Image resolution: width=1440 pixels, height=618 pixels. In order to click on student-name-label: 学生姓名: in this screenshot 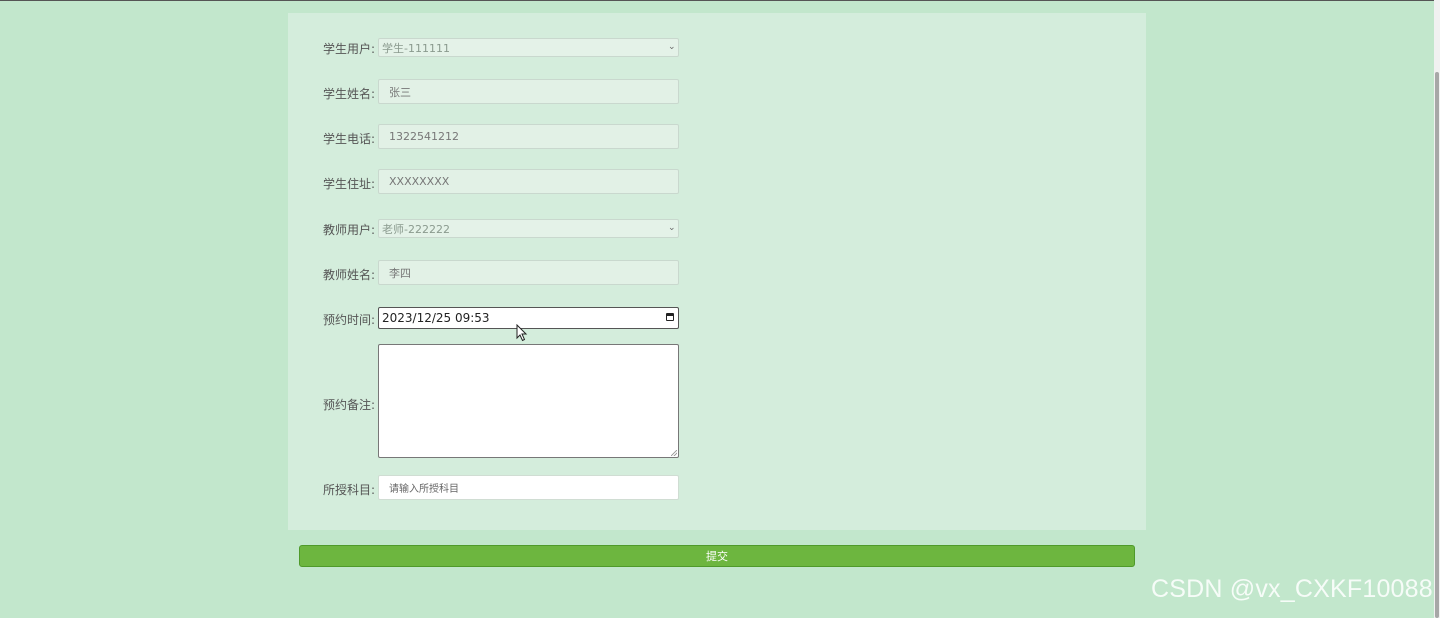, I will do `click(348, 94)`.